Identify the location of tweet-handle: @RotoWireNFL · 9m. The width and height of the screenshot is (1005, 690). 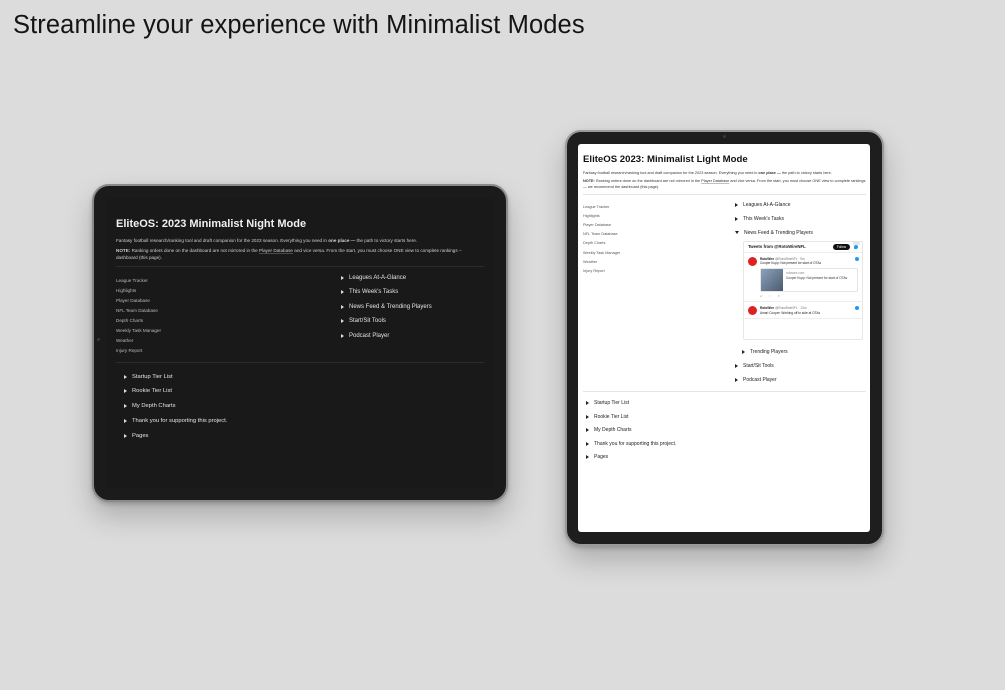
(790, 258).